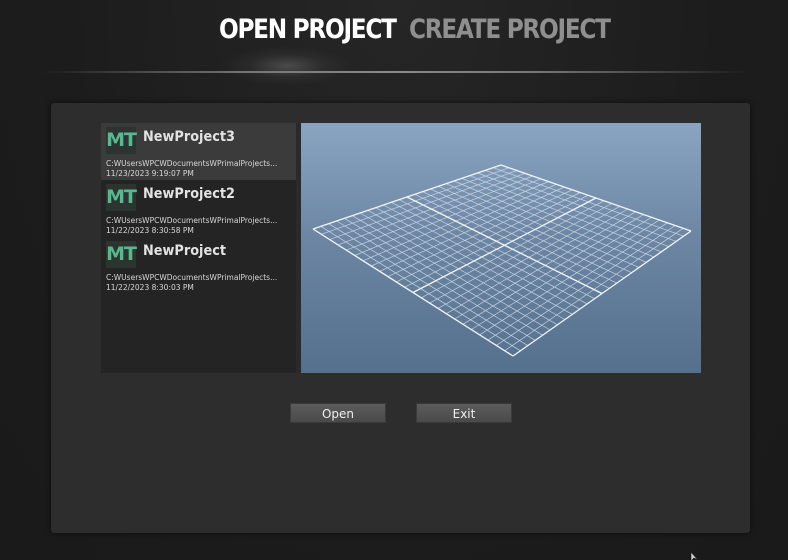 The width and height of the screenshot is (788, 560). Describe the element at coordinates (150, 230) in the screenshot. I see `project-date: 11/22/2023 8:30:58 PM` at that location.